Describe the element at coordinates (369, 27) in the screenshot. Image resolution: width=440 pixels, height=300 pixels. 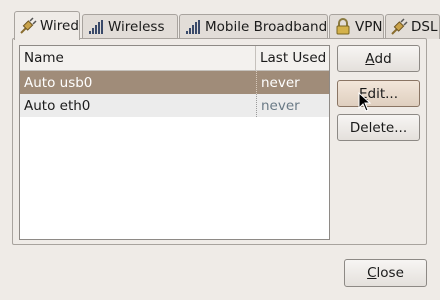
I see `tab-vpn-label: VPN` at that location.